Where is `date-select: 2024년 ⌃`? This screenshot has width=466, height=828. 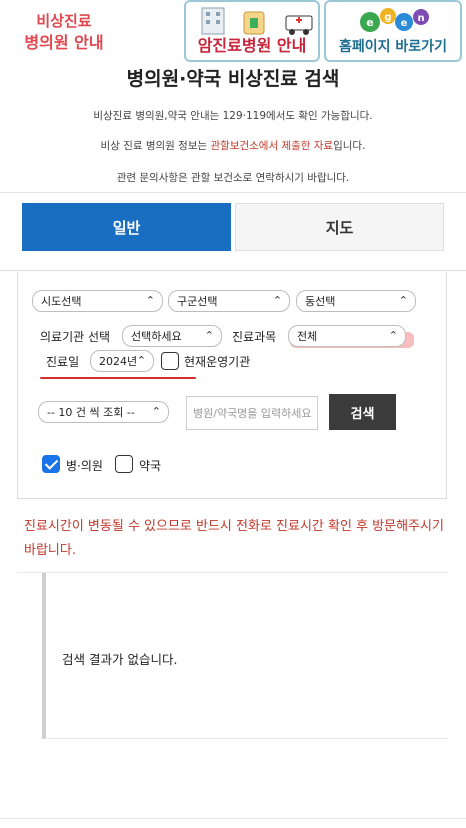 date-select: 2024년 ⌃ is located at coordinates (122, 361).